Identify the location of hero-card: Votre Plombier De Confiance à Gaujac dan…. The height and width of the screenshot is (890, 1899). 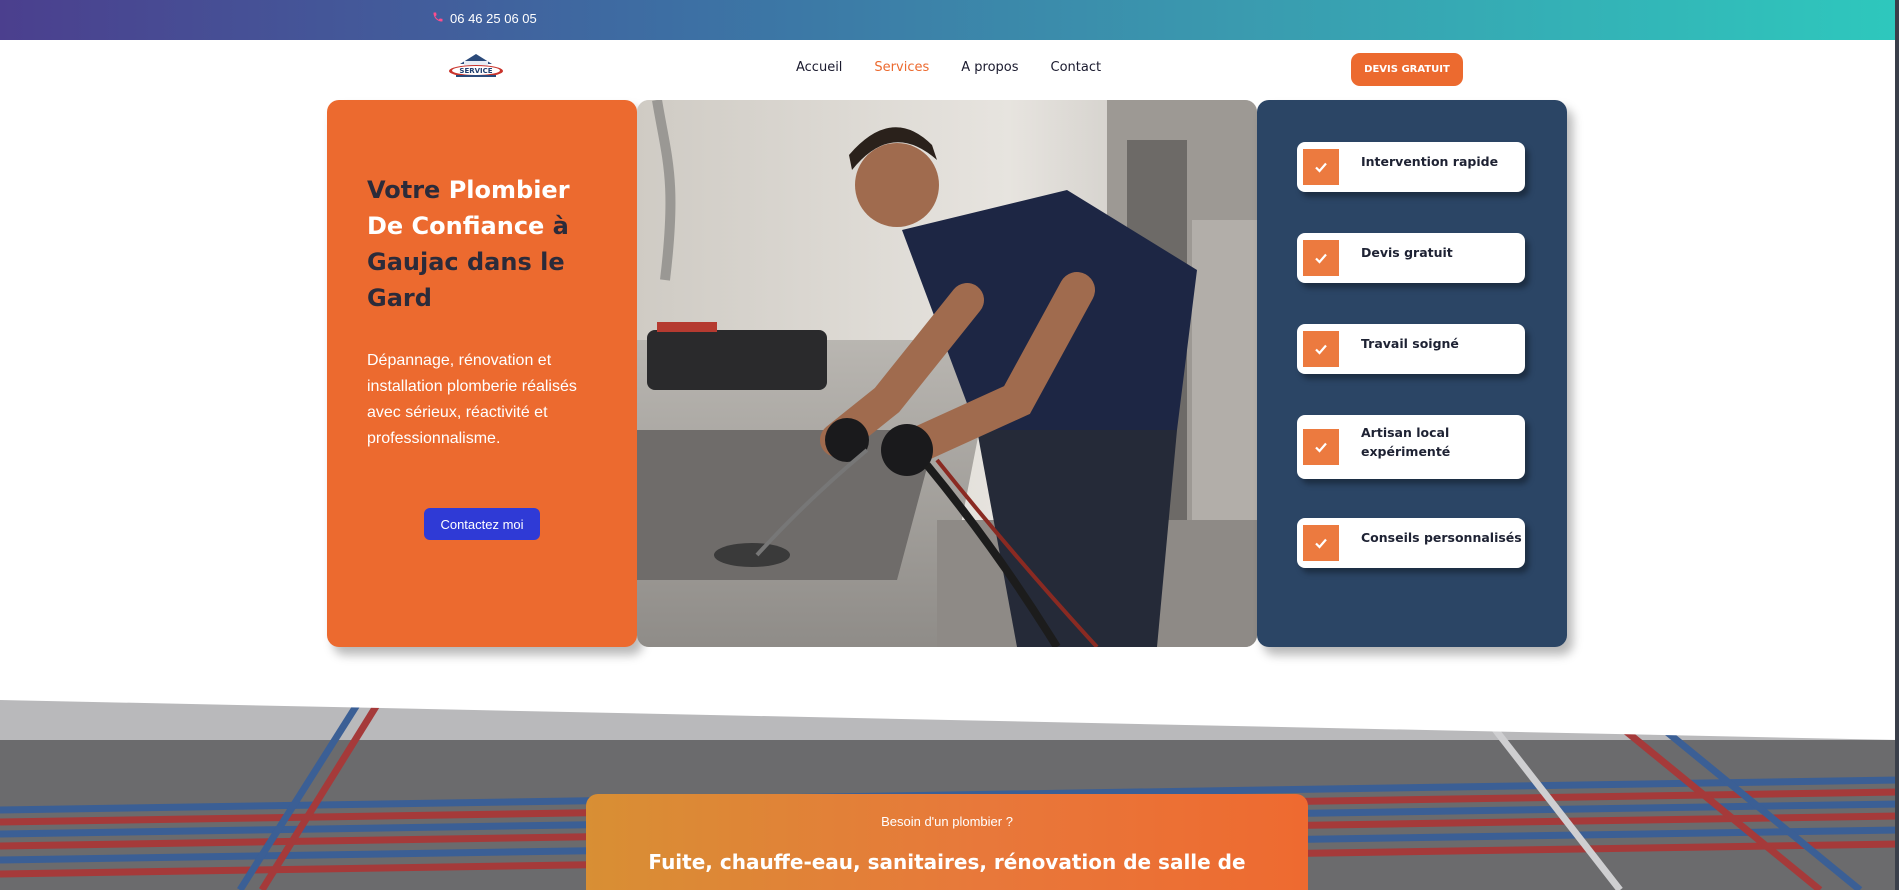
(482, 373).